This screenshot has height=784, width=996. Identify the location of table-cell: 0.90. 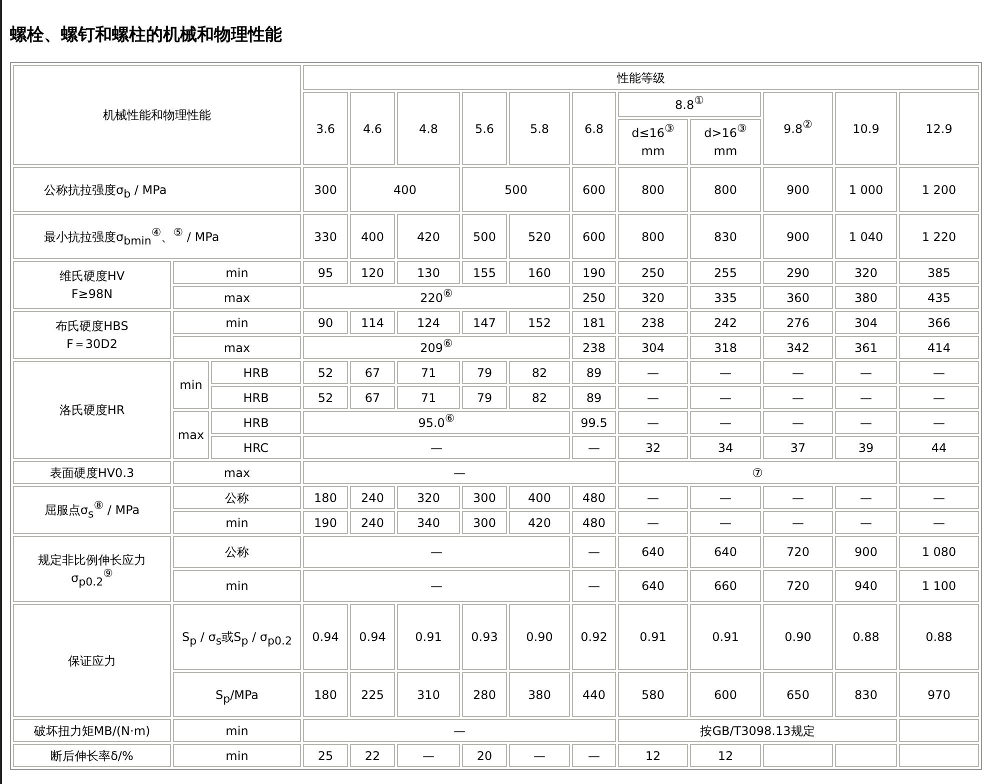
(539, 637).